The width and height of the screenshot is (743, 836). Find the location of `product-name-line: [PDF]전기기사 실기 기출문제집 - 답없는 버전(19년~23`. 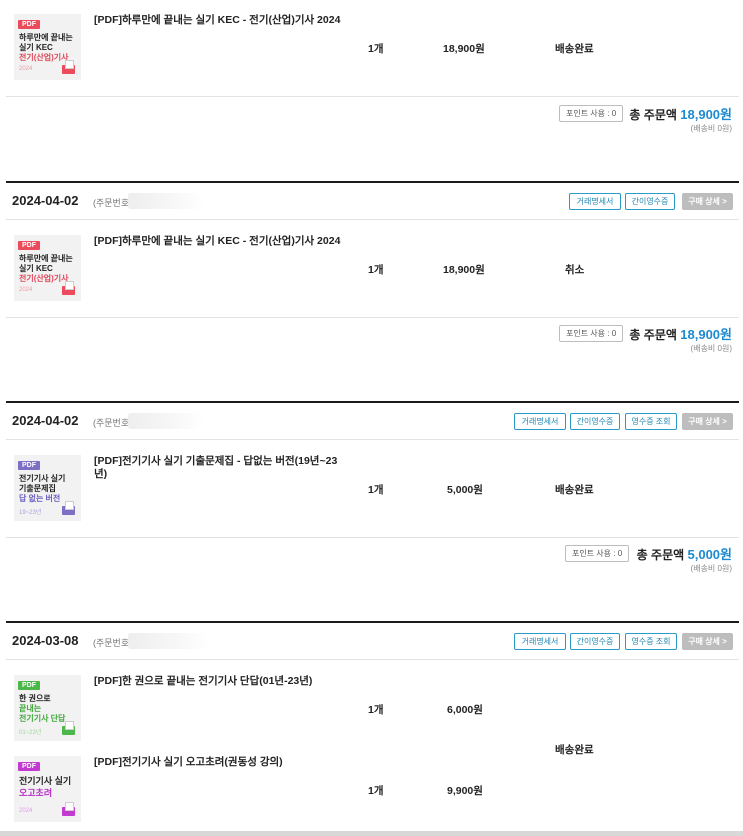

product-name-line: [PDF]전기기사 실기 기출문제집 - 답없는 버전(19년~23 is located at coordinates (216, 461).